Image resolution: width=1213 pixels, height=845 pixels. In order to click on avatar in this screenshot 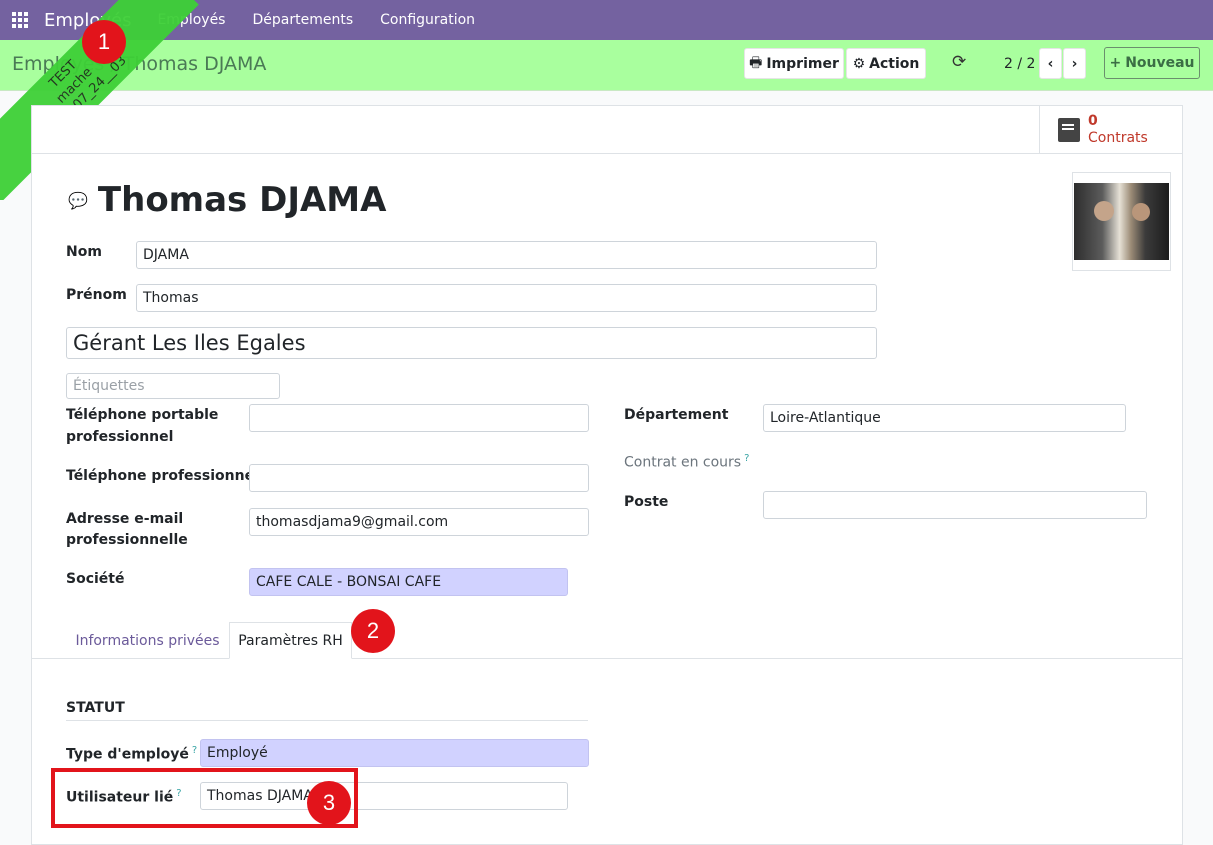, I will do `click(1121, 221)`.